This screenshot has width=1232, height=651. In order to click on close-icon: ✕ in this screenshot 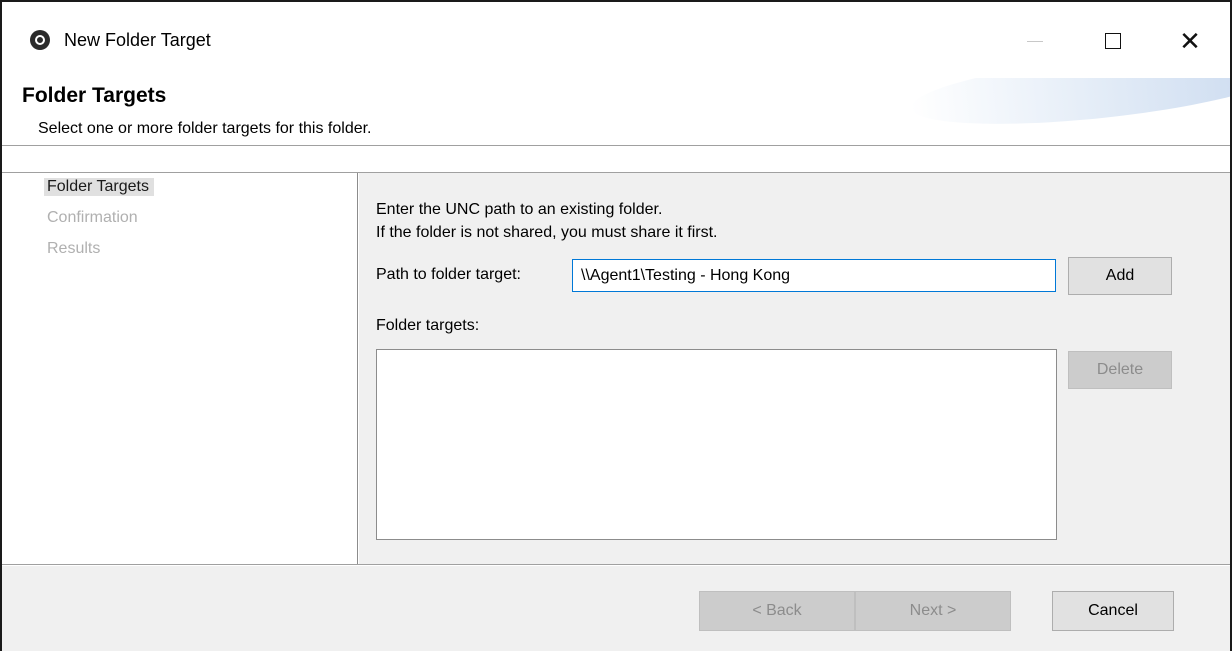, I will do `click(1190, 40)`.